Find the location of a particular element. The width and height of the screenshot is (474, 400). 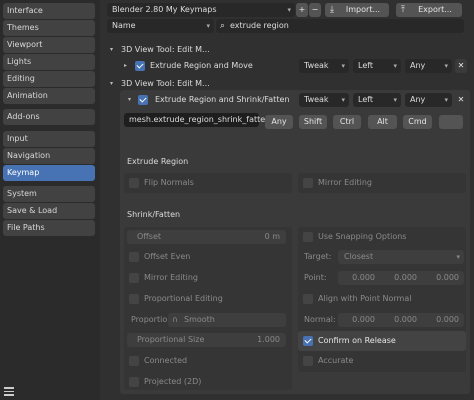

sidebar-item-keymap: Keymap is located at coordinates (49, 173).